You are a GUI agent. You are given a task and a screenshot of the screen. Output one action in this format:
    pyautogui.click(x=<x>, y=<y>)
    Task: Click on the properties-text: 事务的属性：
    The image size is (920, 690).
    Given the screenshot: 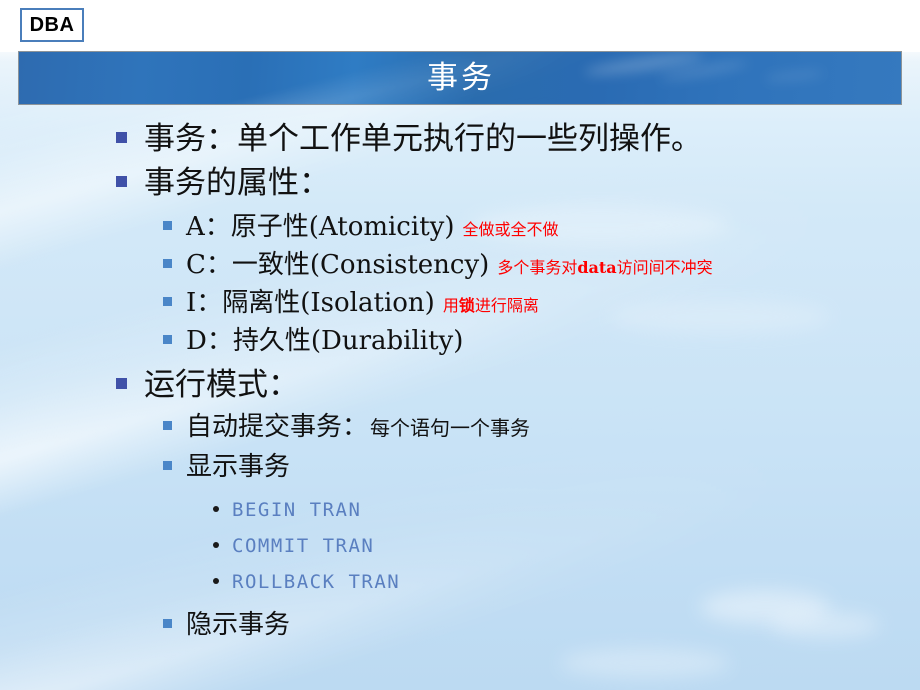 What is the action you would take?
    pyautogui.click(x=237, y=183)
    